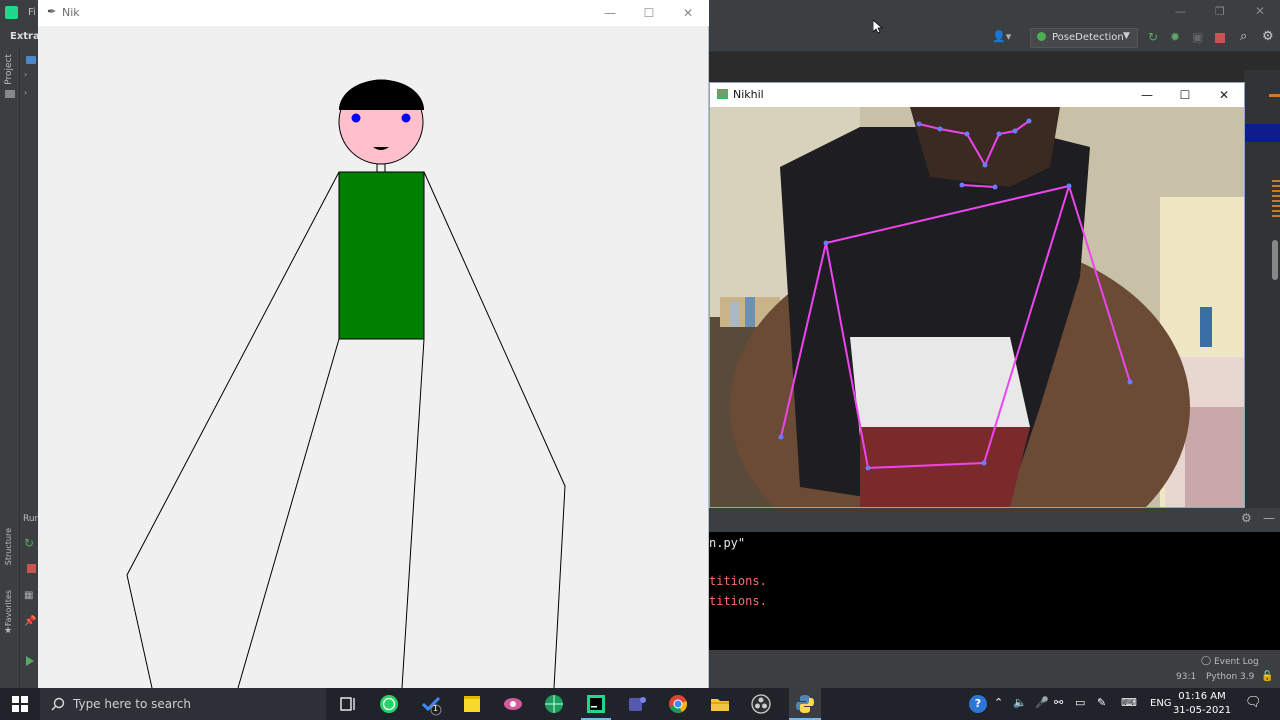  I want to click on todo-icon: 1, so click(431, 704).